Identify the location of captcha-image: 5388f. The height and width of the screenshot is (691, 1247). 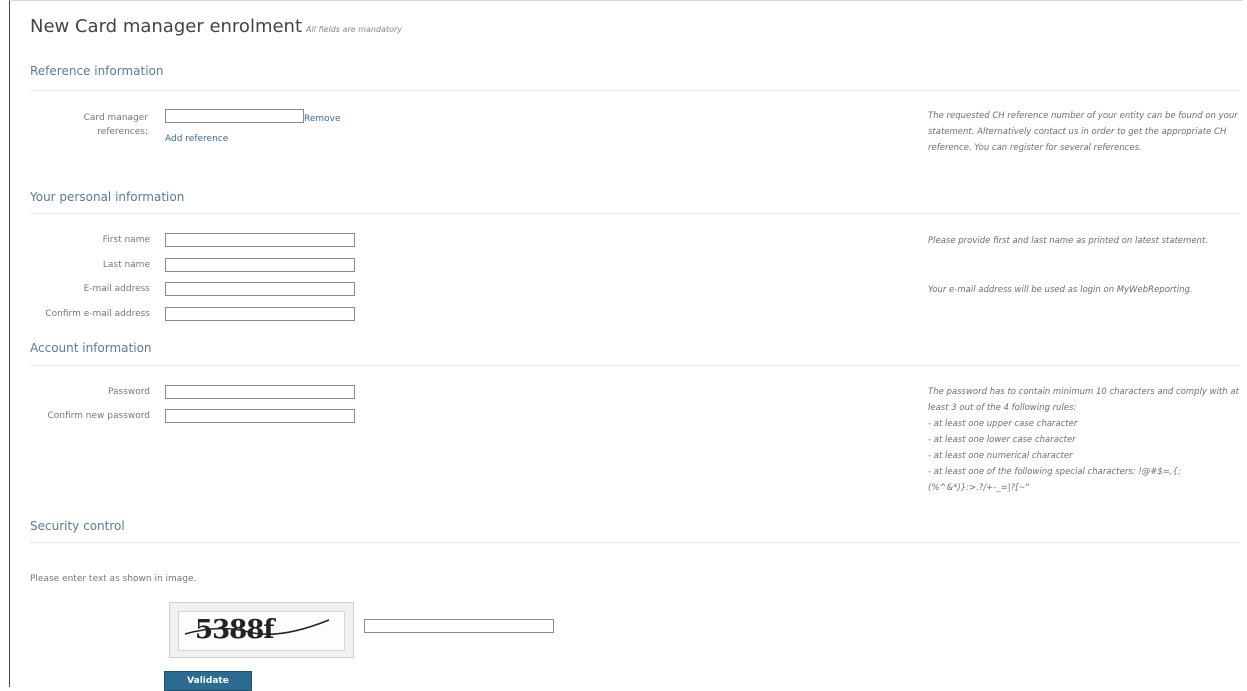
(261, 631).